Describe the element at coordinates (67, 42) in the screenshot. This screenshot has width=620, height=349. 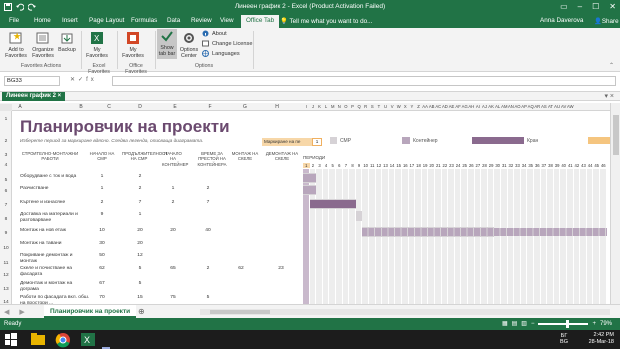
I see `backup-button: Backup` at that location.